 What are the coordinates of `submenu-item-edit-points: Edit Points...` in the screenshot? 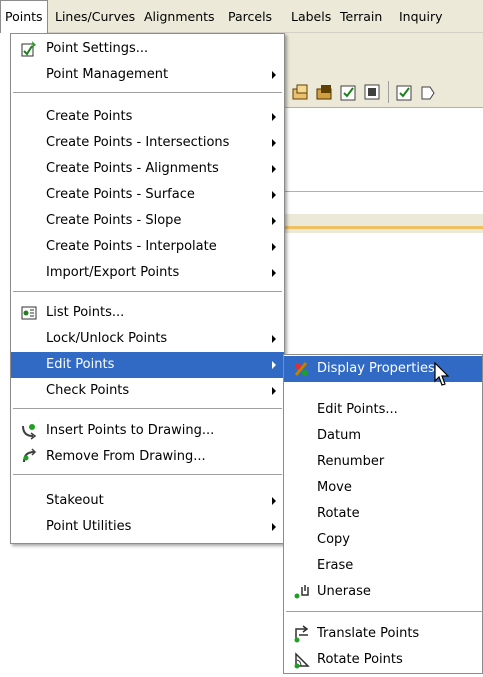 It's located at (383, 410).